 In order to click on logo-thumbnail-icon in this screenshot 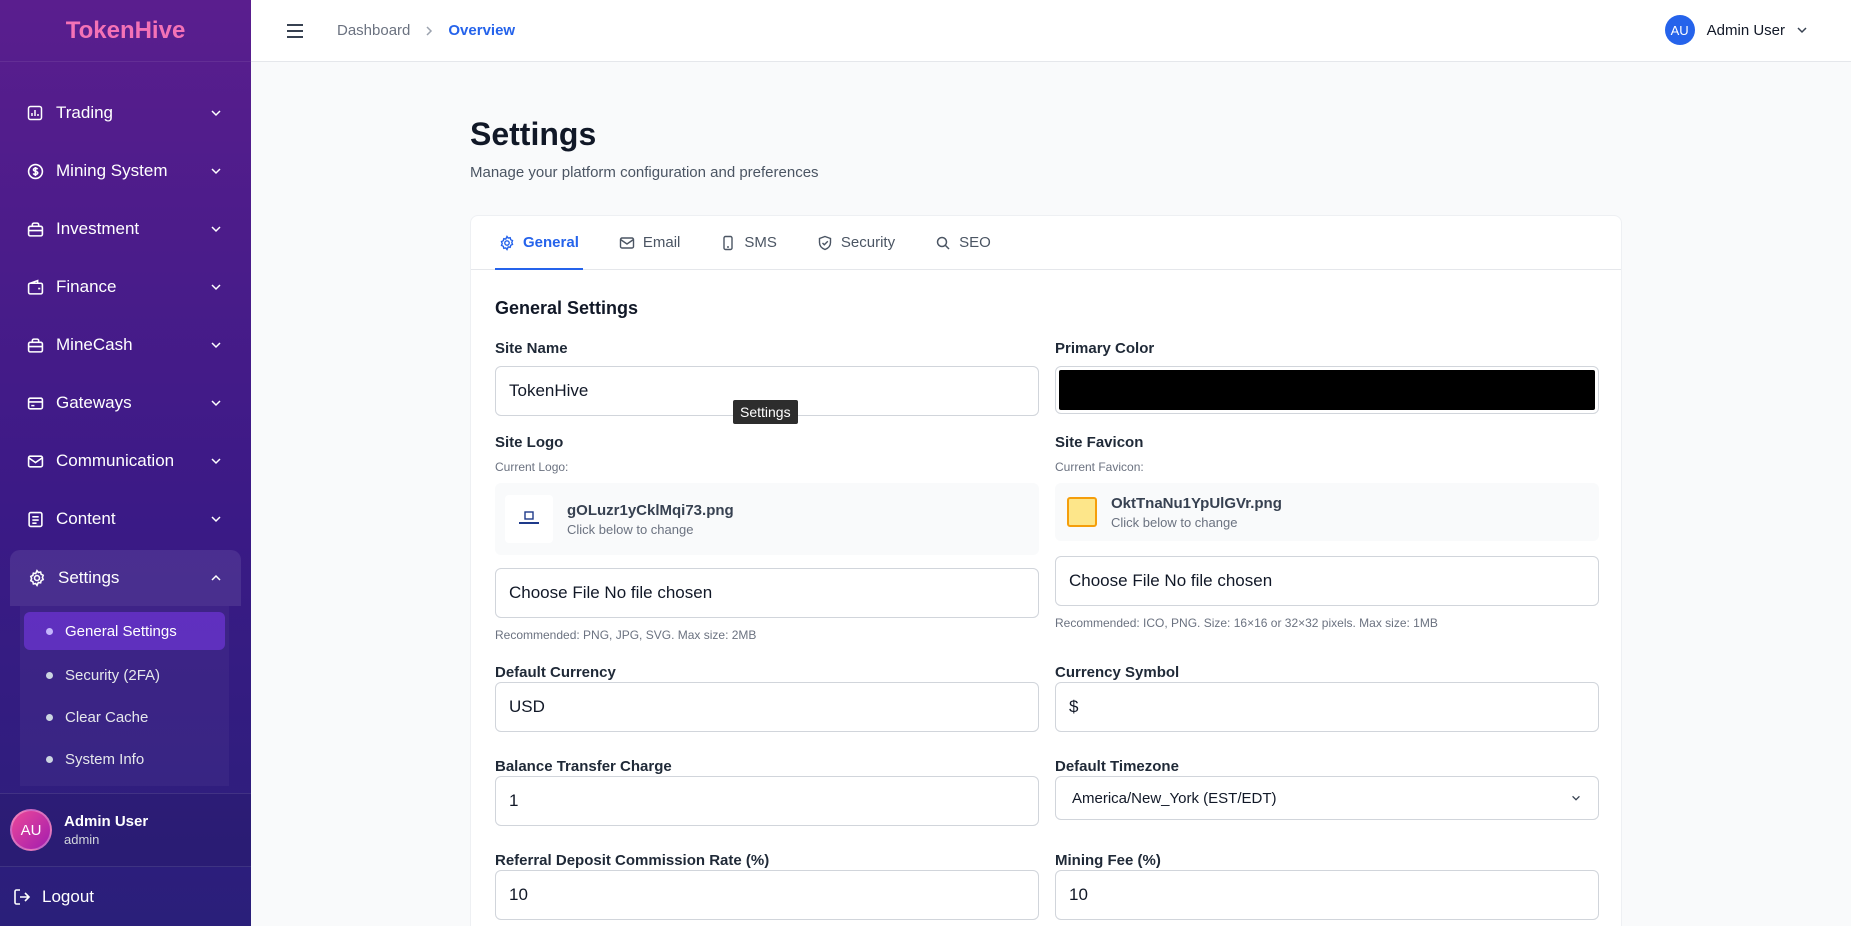, I will do `click(529, 519)`.